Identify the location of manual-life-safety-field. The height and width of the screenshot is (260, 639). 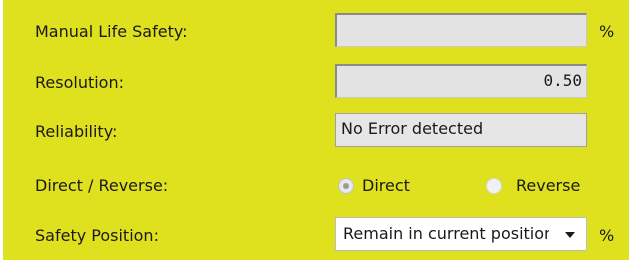
(461, 30).